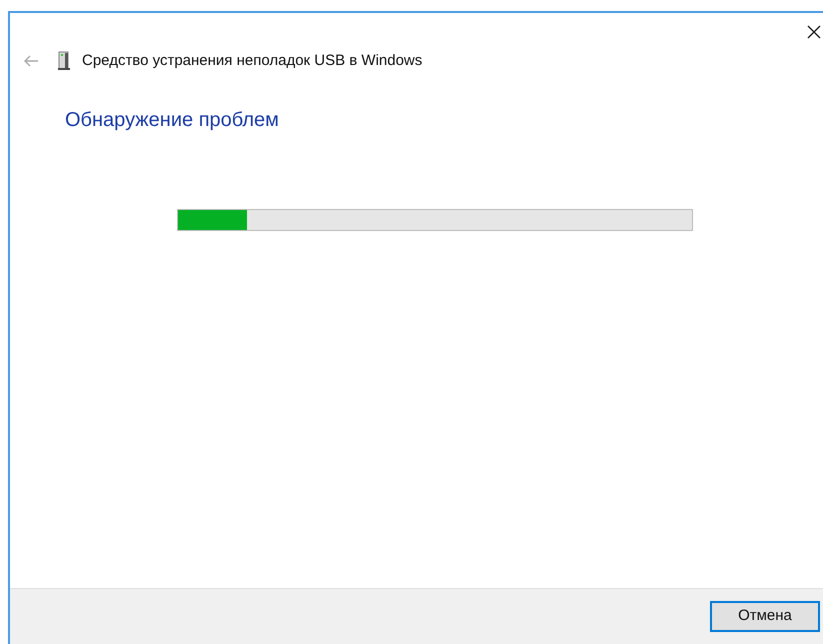 The height and width of the screenshot is (644, 823). What do you see at coordinates (64, 61) in the screenshot?
I see `usb-drive-icon` at bounding box center [64, 61].